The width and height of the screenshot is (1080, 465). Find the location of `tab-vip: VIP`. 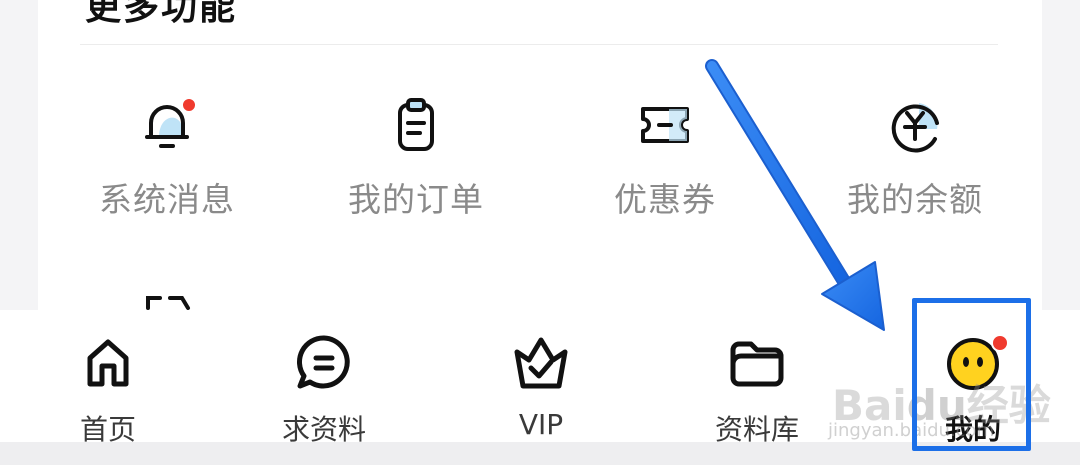

tab-vip: VIP is located at coordinates (541, 385).